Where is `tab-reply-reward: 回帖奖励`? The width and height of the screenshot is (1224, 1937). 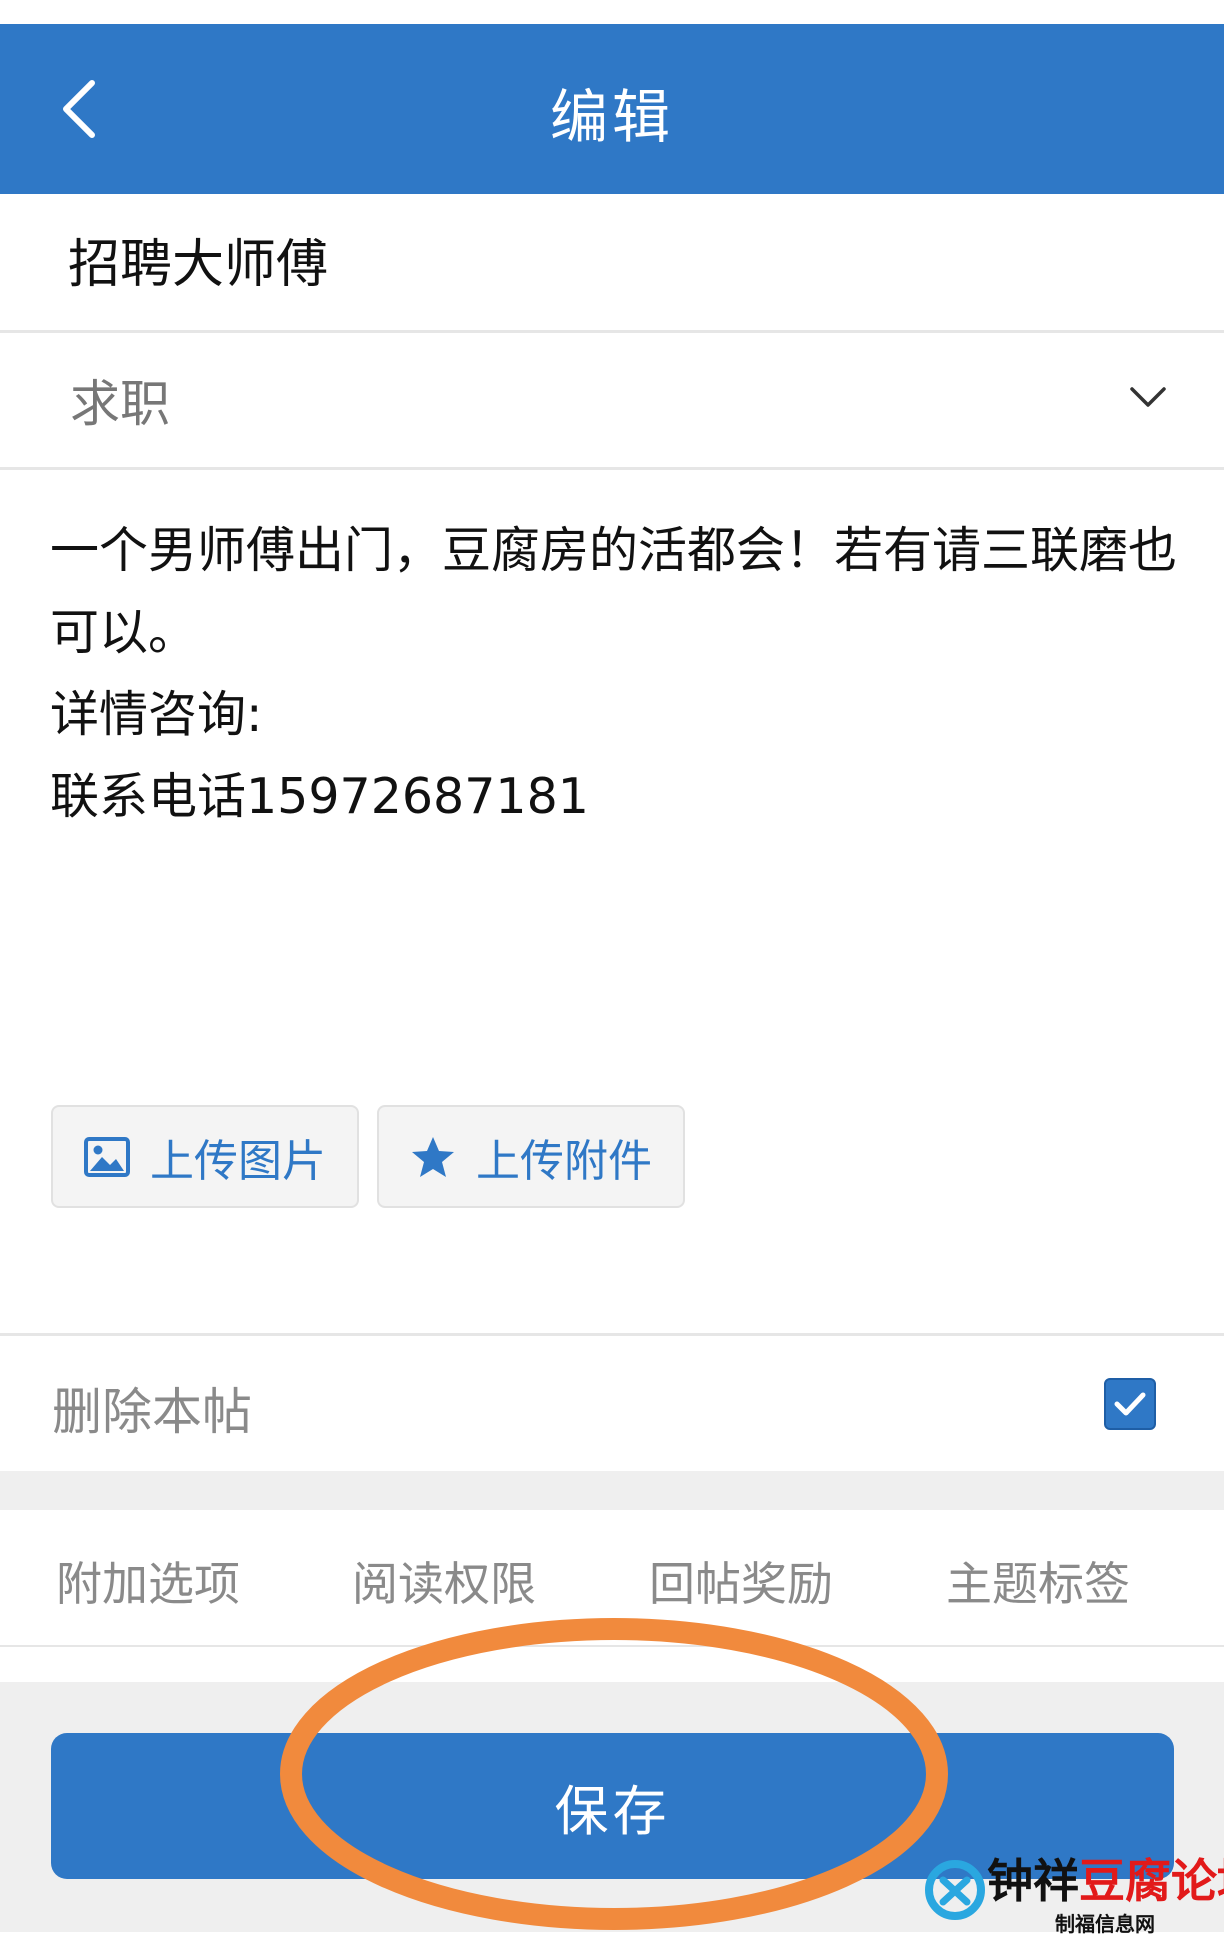 tab-reply-reward: 回帖奖励 is located at coordinates (741, 1581).